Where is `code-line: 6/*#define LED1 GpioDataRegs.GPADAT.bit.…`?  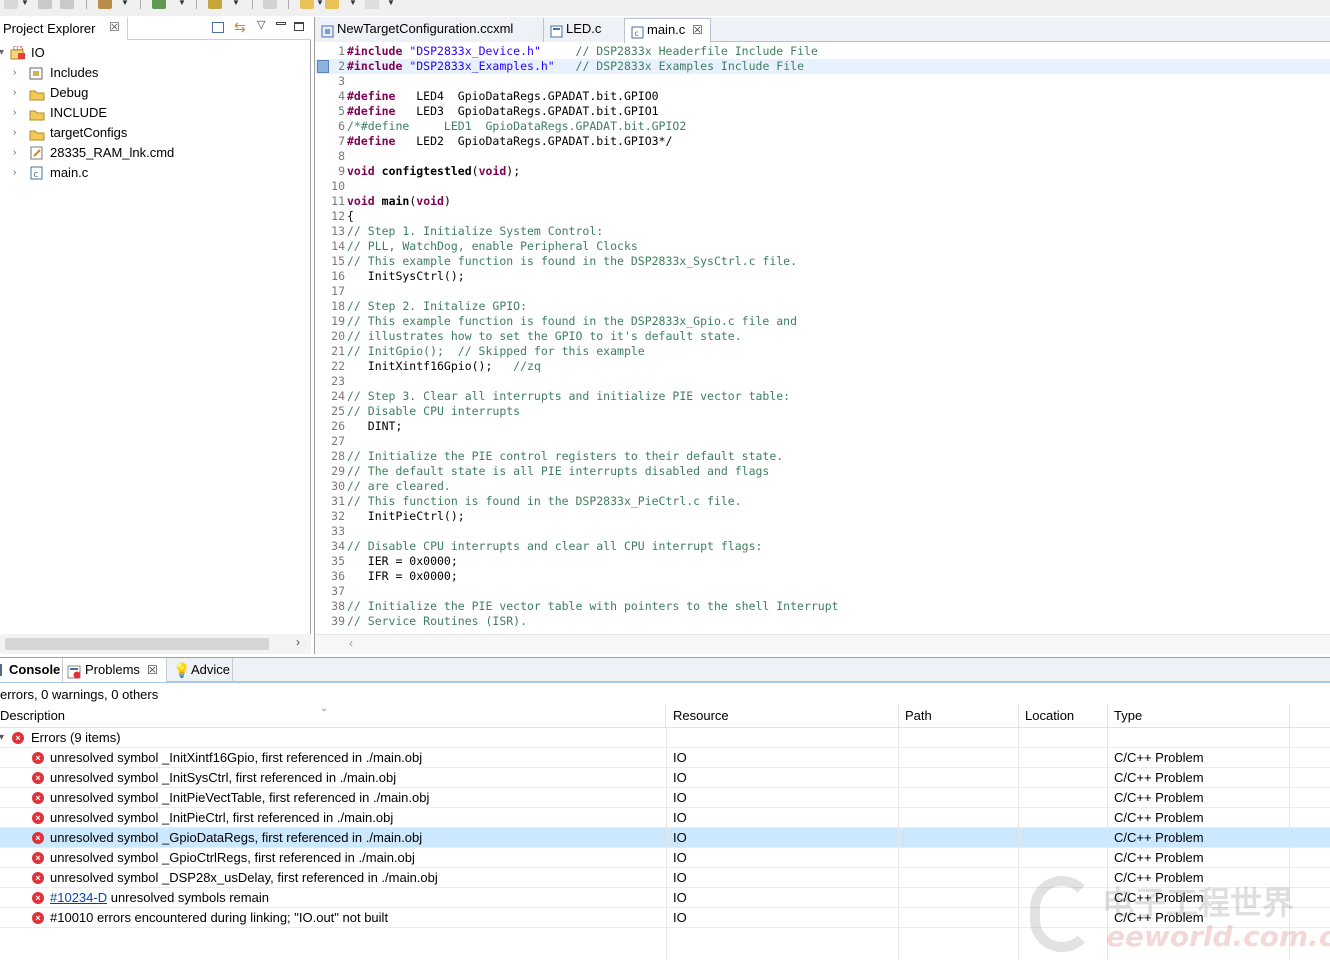 code-line: 6/*#define LED1 GpioDataRegs.GPADAT.bit.… is located at coordinates (822, 126).